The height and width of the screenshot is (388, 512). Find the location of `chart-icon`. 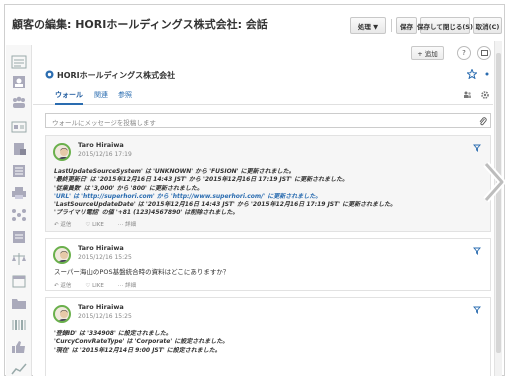

chart-icon is located at coordinates (19, 369).